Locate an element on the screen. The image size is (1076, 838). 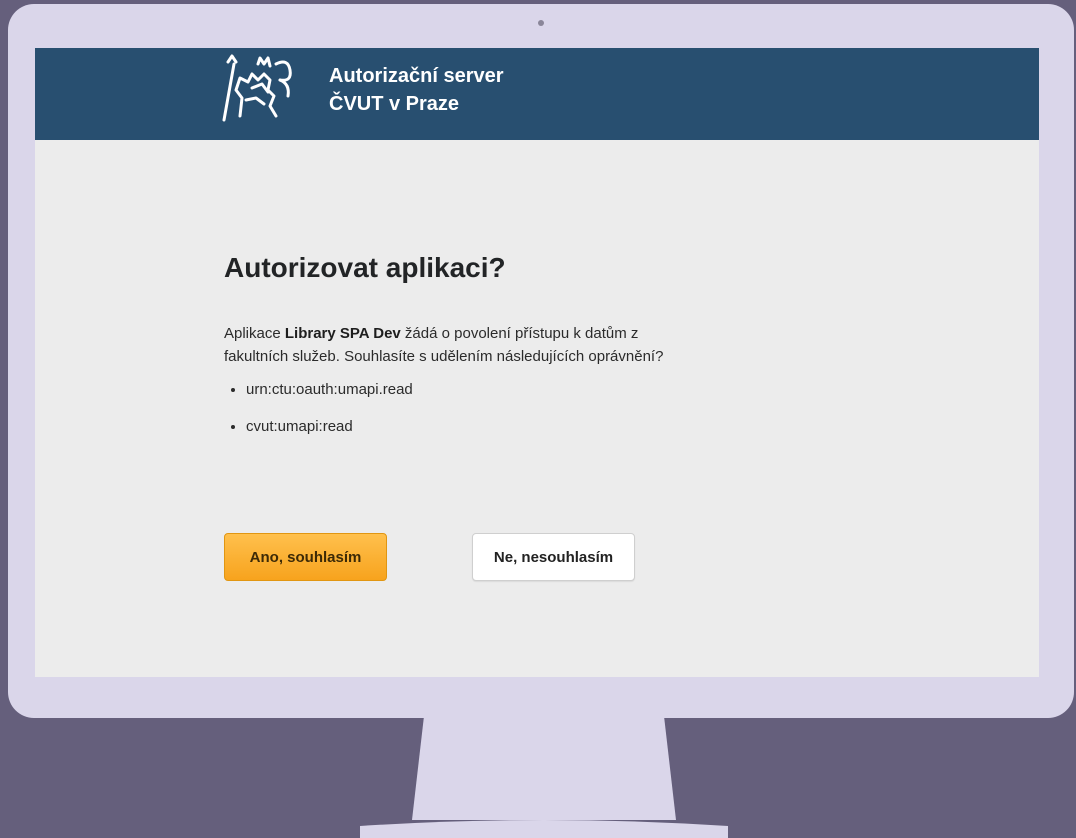
scope-item: cvut:umapi:read is located at coordinates (465, 426).